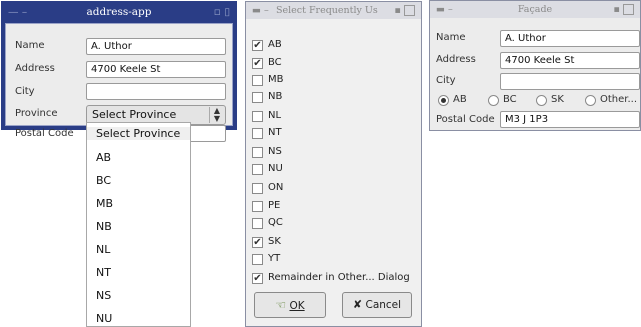 The image size is (641, 327). I want to click on checkbox-label: NS, so click(275, 151).